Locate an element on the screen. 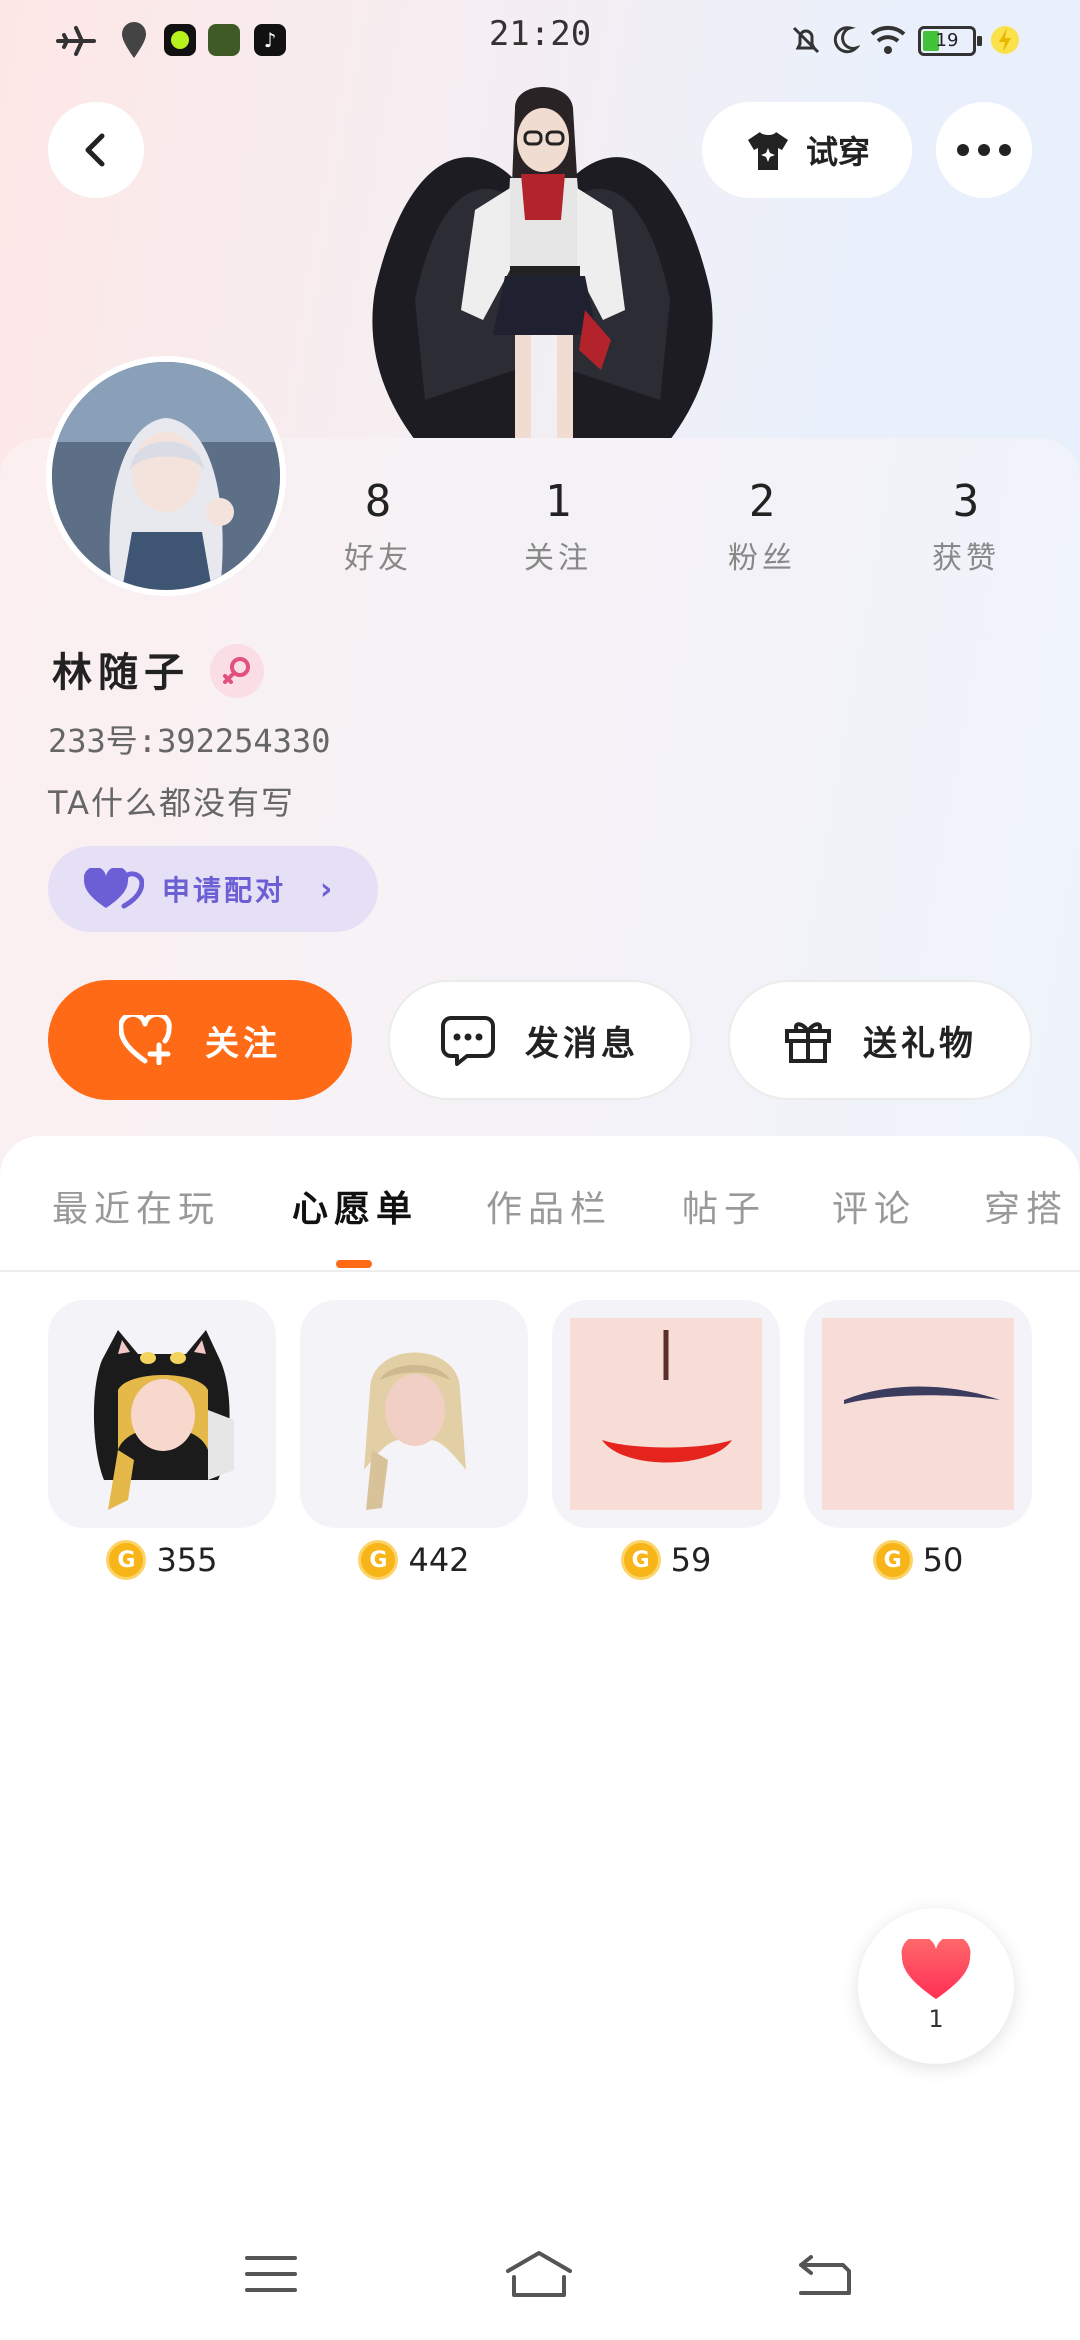  return-icon is located at coordinates (825, 2275).